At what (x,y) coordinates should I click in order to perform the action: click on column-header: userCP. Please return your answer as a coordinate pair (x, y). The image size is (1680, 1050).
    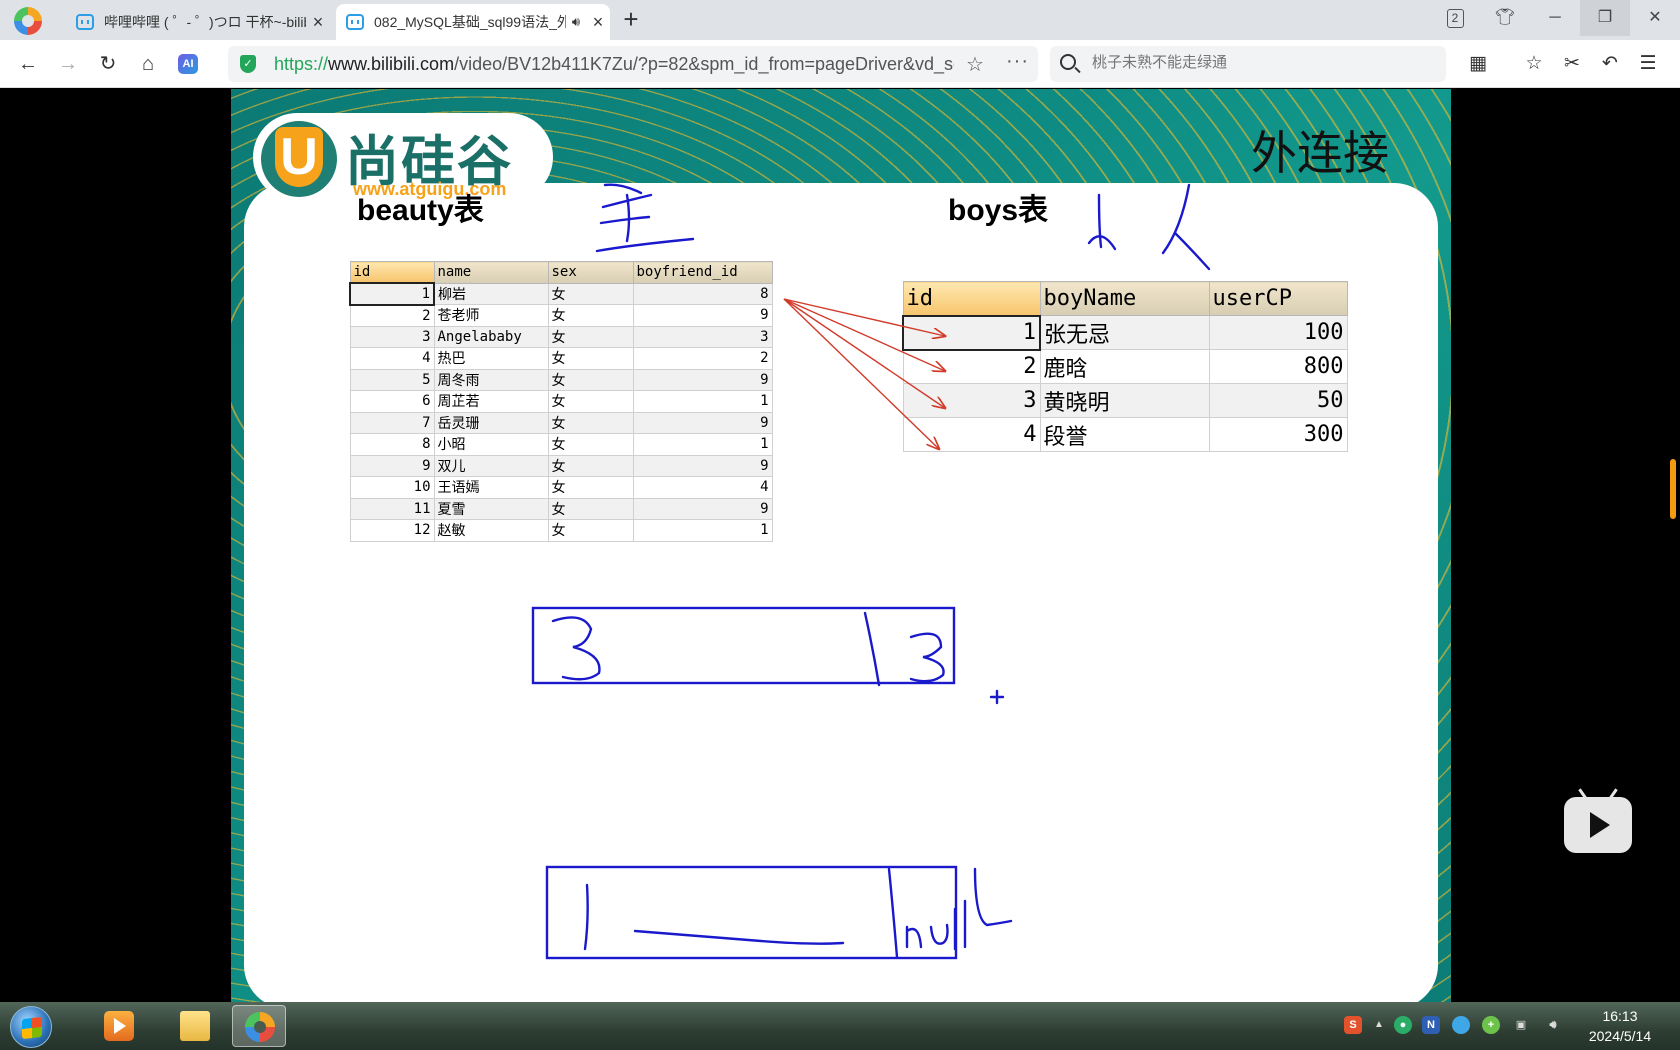
    Looking at the image, I should click on (1278, 298).